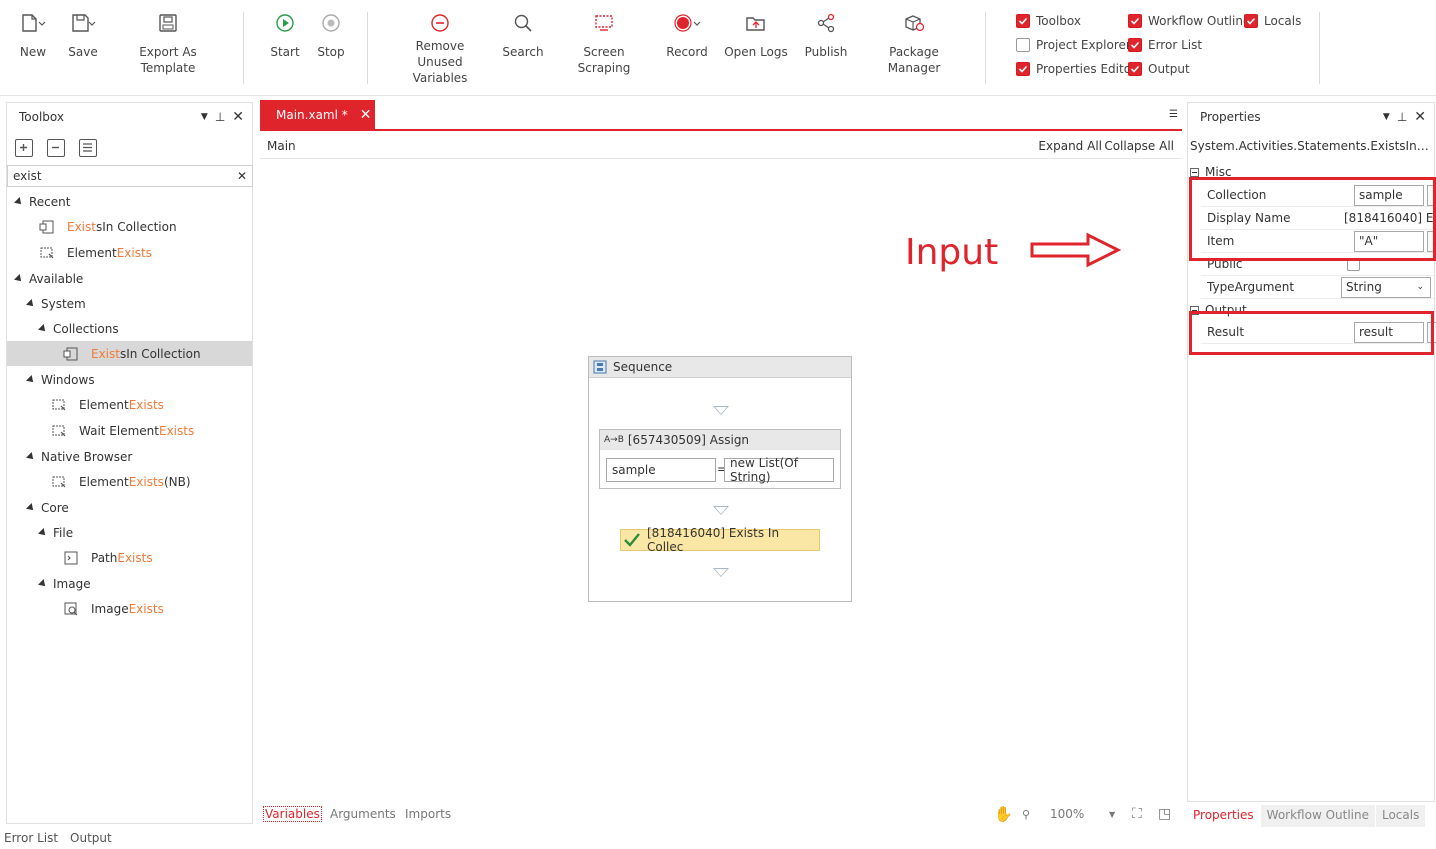 The image size is (1436, 849). Describe the element at coordinates (661, 470) in the screenshot. I see `assign-to-field: sample` at that location.